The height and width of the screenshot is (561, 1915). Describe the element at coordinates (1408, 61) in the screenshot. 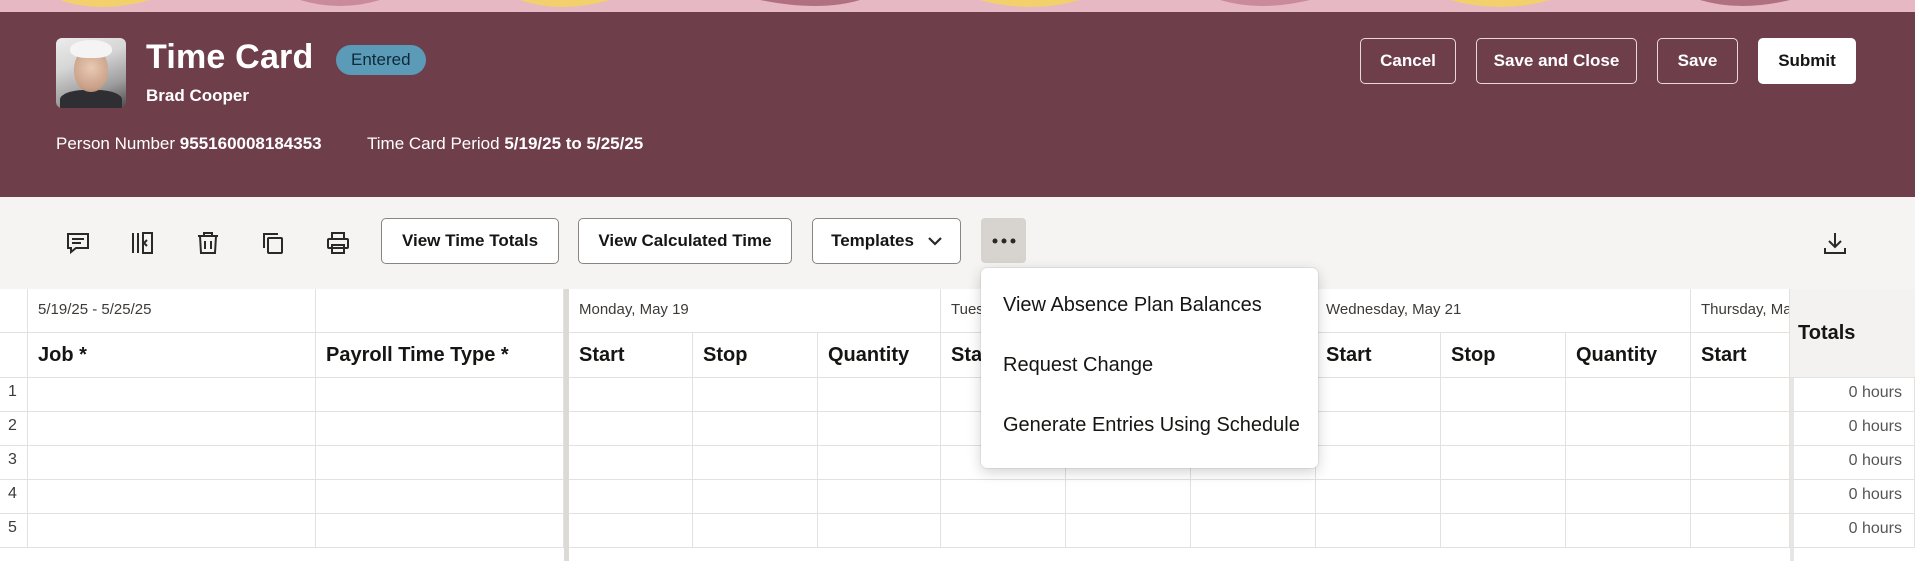

I see `cancel-button: Cancel` at that location.